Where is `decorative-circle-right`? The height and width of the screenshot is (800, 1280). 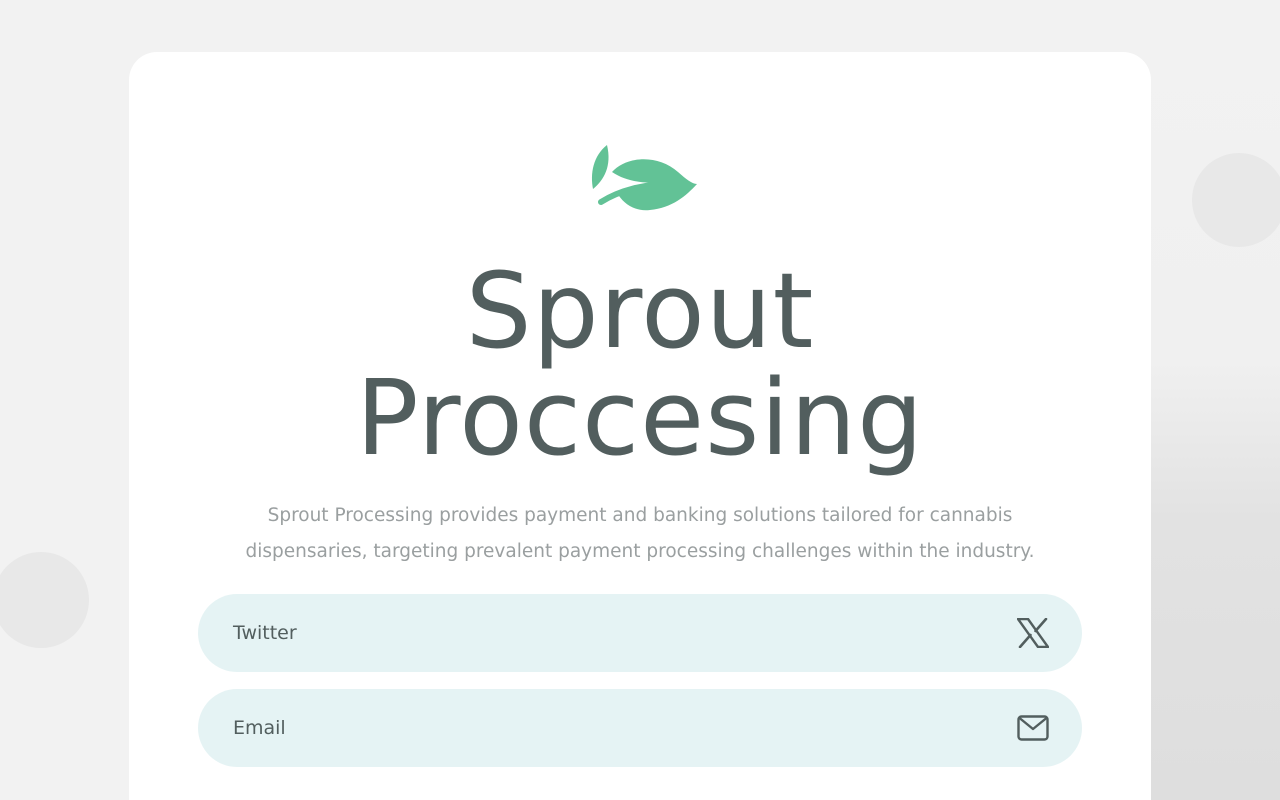
decorative-circle-right is located at coordinates (1236, 200).